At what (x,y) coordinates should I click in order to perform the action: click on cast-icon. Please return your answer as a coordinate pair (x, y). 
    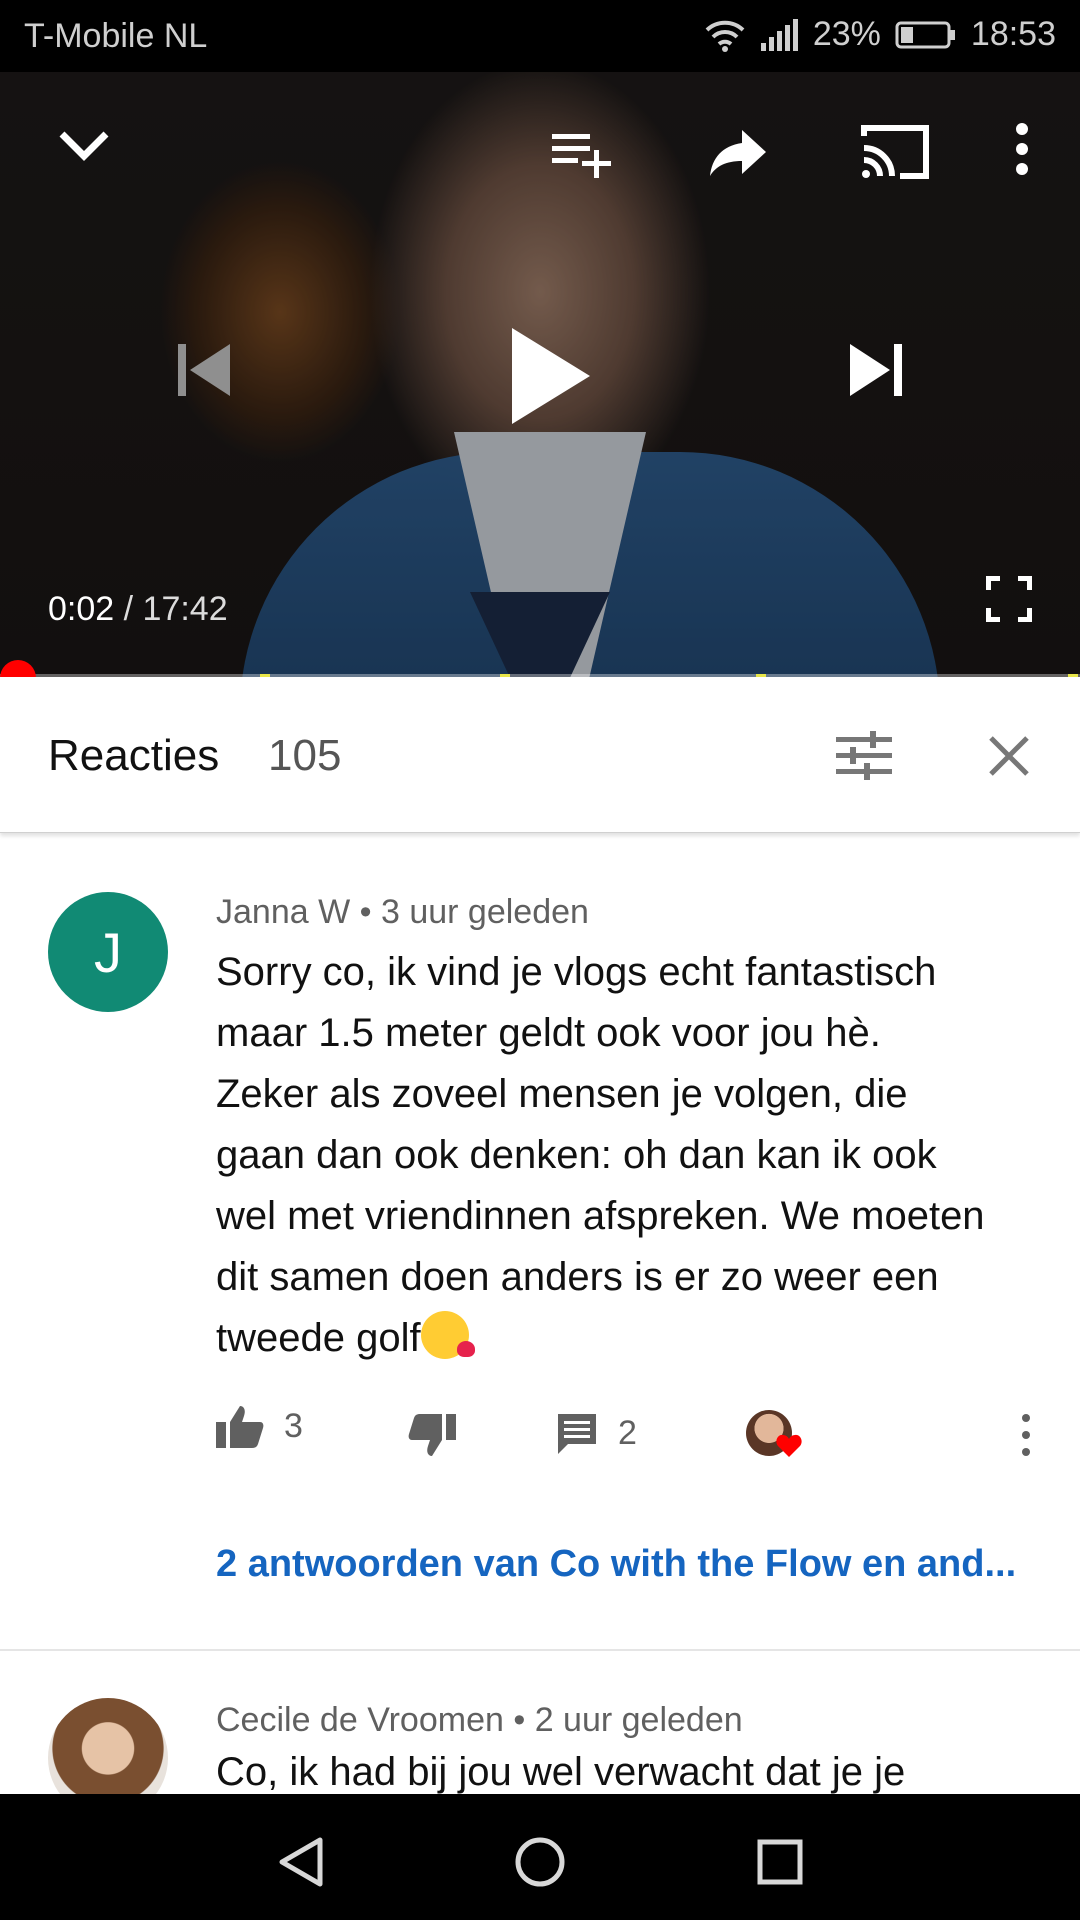
    Looking at the image, I should click on (895, 151).